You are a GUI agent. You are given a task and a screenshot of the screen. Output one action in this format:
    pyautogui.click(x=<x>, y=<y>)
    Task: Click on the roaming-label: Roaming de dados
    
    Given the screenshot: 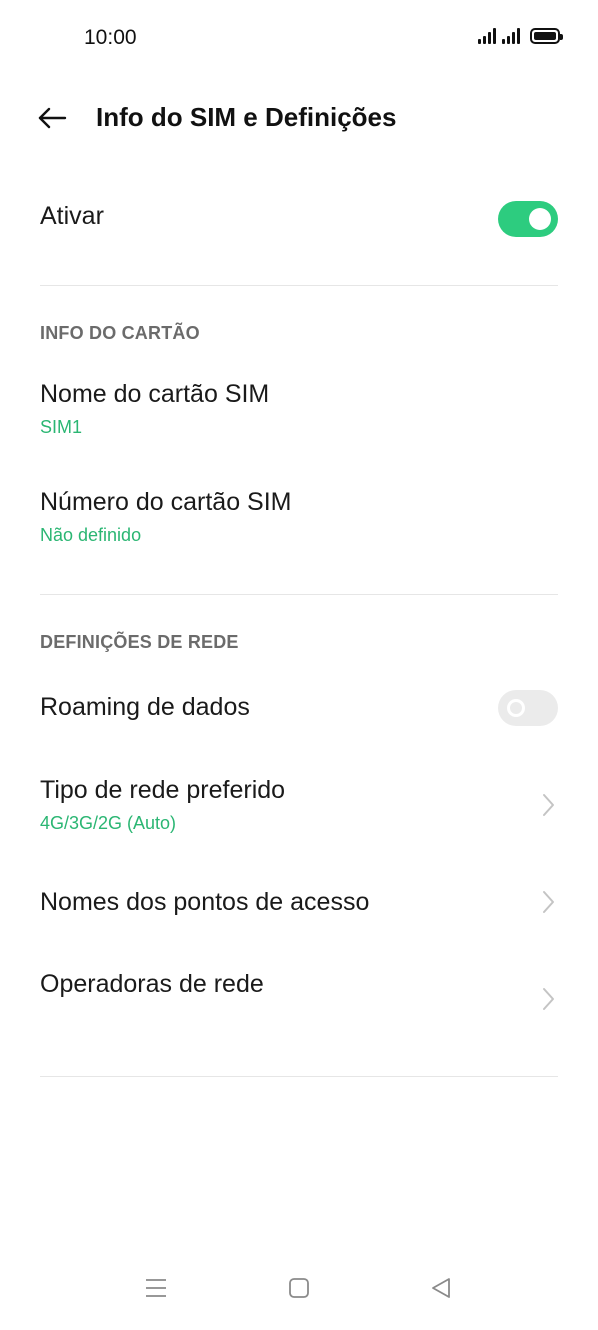 What is the action you would take?
    pyautogui.click(x=145, y=707)
    